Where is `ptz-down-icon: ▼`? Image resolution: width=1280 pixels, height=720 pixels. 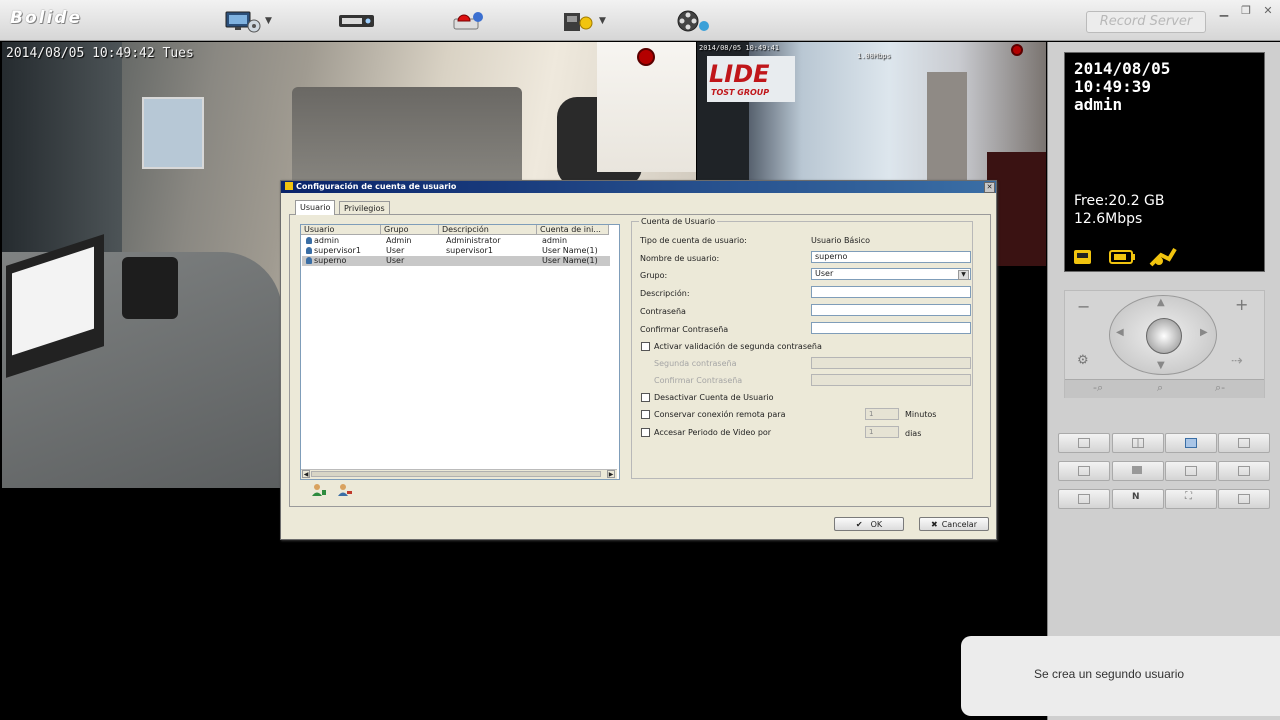 ptz-down-icon: ▼ is located at coordinates (1161, 365).